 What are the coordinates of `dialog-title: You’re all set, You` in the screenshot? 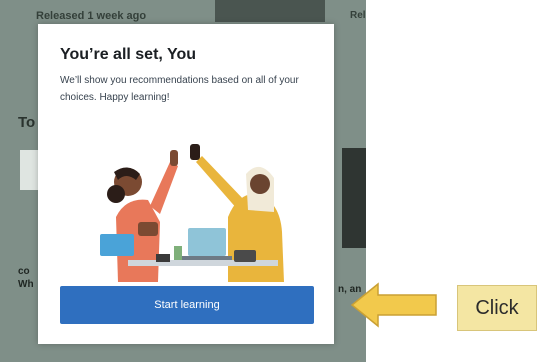 It's located at (128, 54).